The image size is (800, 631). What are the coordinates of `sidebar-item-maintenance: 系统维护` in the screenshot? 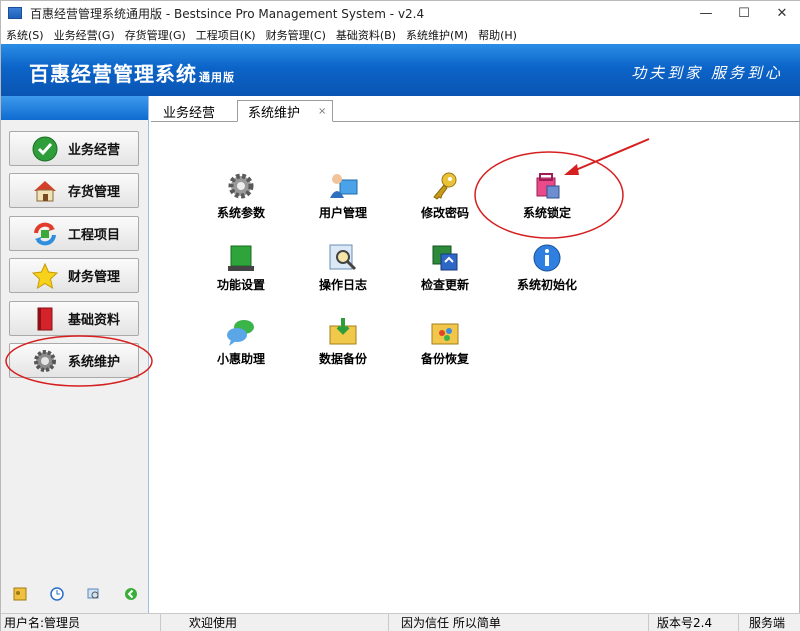 It's located at (74, 360).